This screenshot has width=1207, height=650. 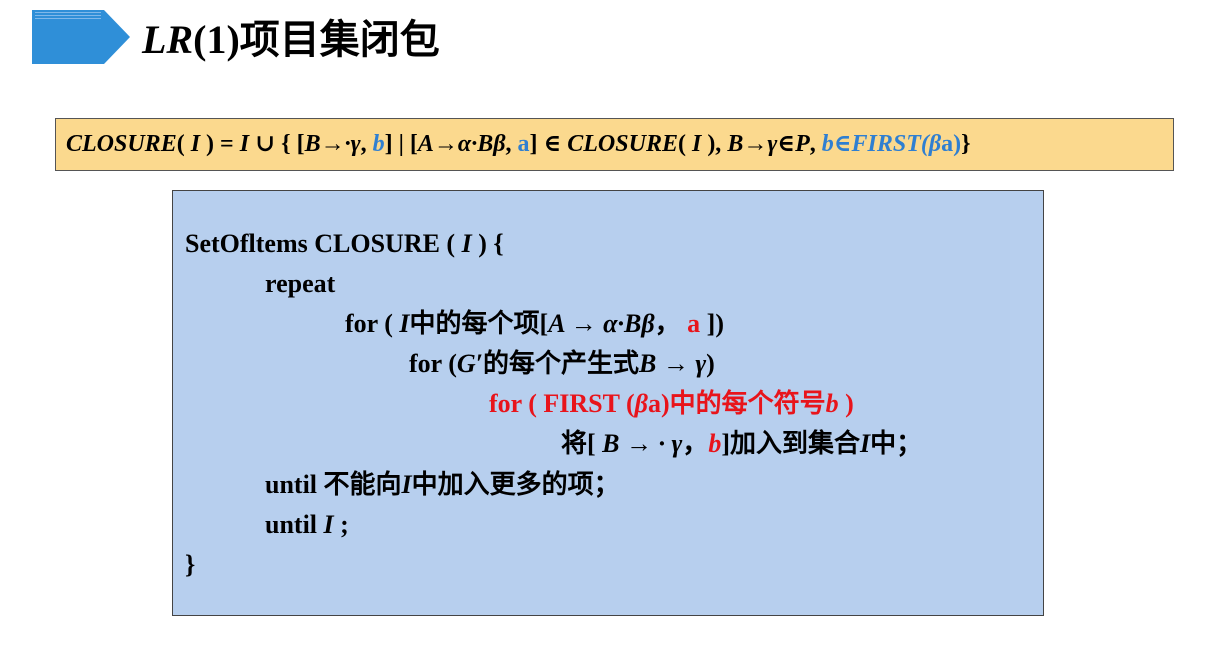 I want to click on formula-production: B→γ∈P, so click(x=768, y=144).